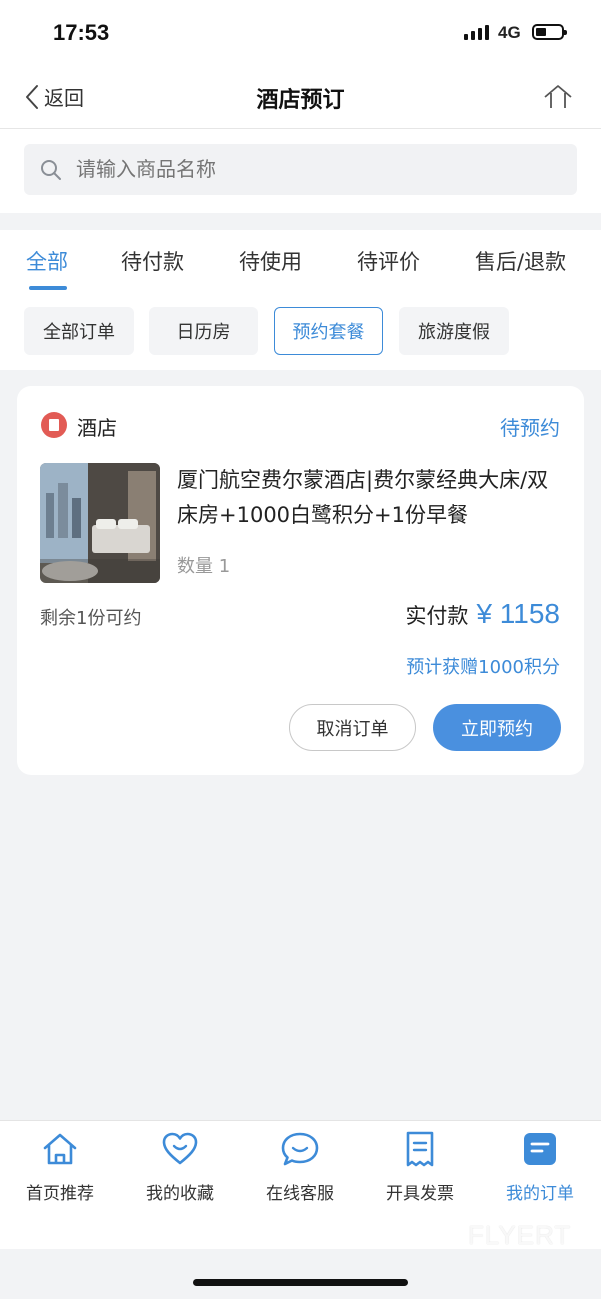 The height and width of the screenshot is (1299, 601). Describe the element at coordinates (79, 331) in the screenshot. I see `filter-all-orders: 全部订单` at that location.